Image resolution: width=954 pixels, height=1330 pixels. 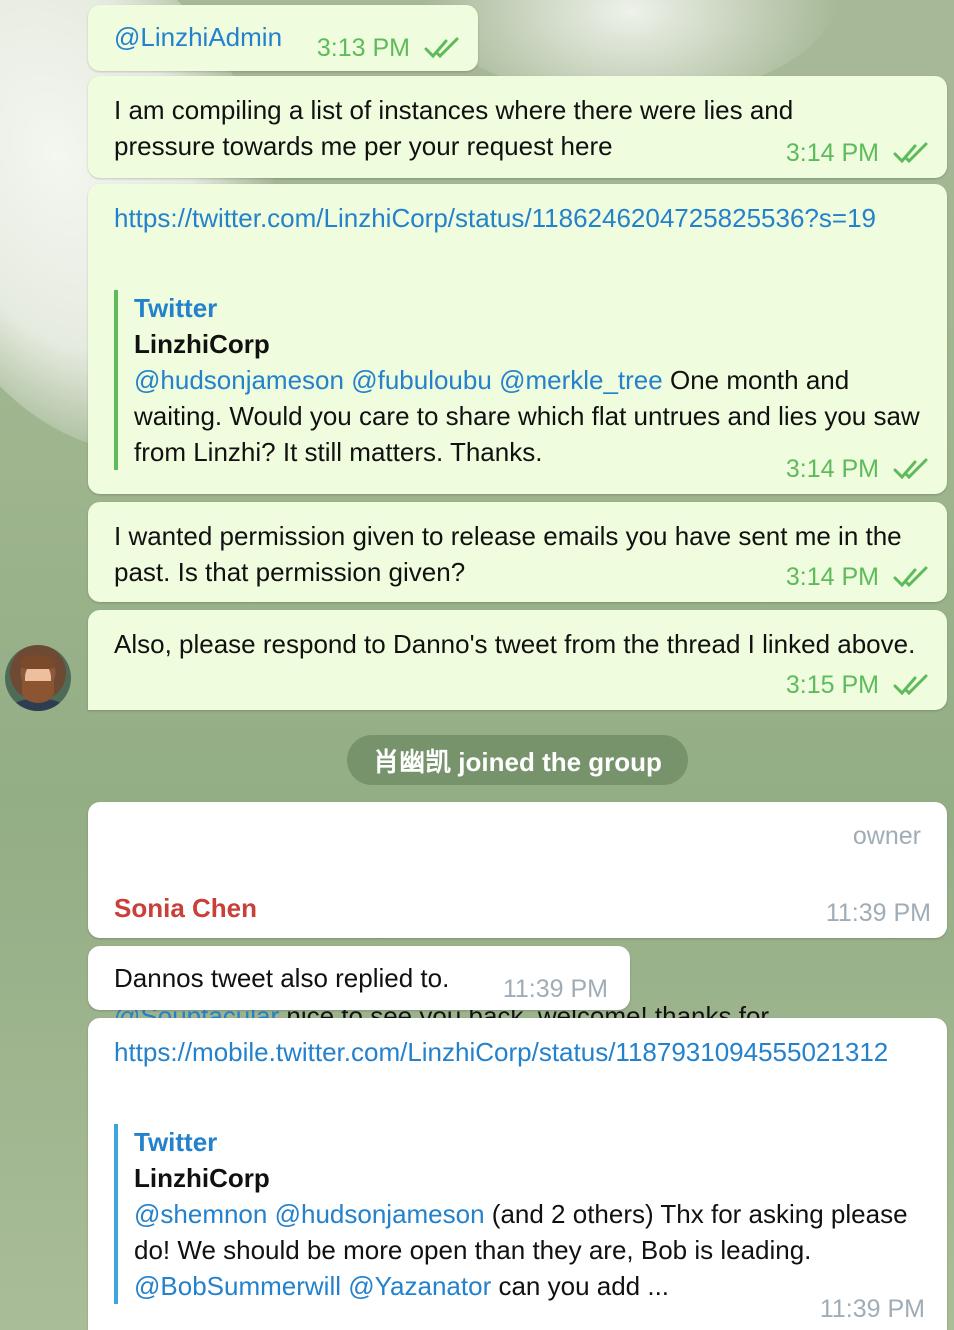 What do you see at coordinates (237, 1286) in the screenshot?
I see `mention-link: @BobSummerwill` at bounding box center [237, 1286].